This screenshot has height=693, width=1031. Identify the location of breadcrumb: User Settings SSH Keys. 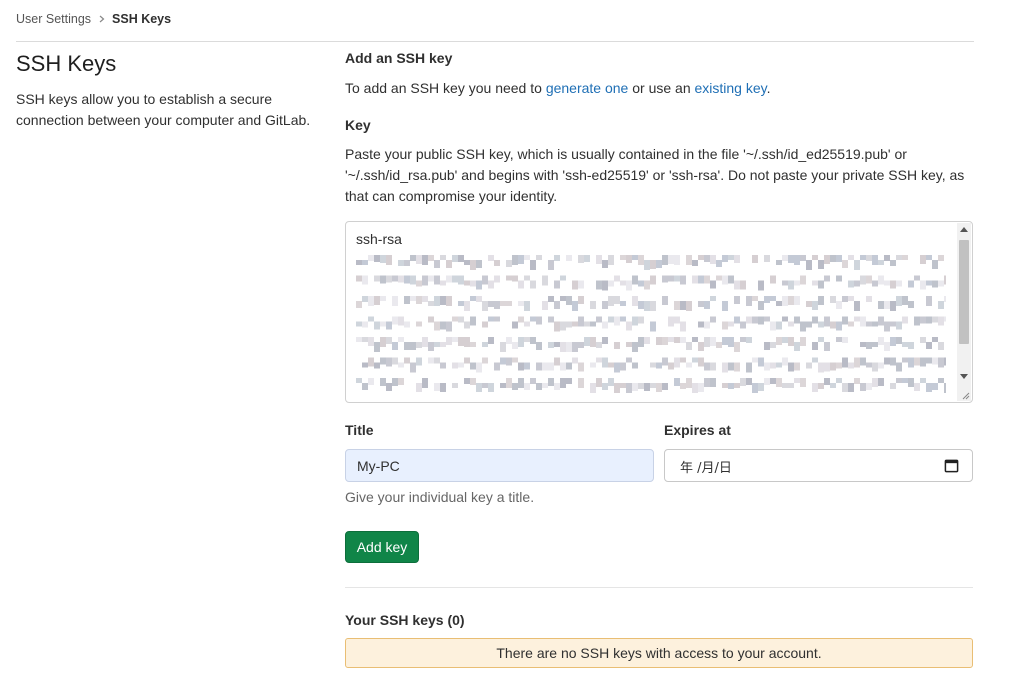
(93, 19).